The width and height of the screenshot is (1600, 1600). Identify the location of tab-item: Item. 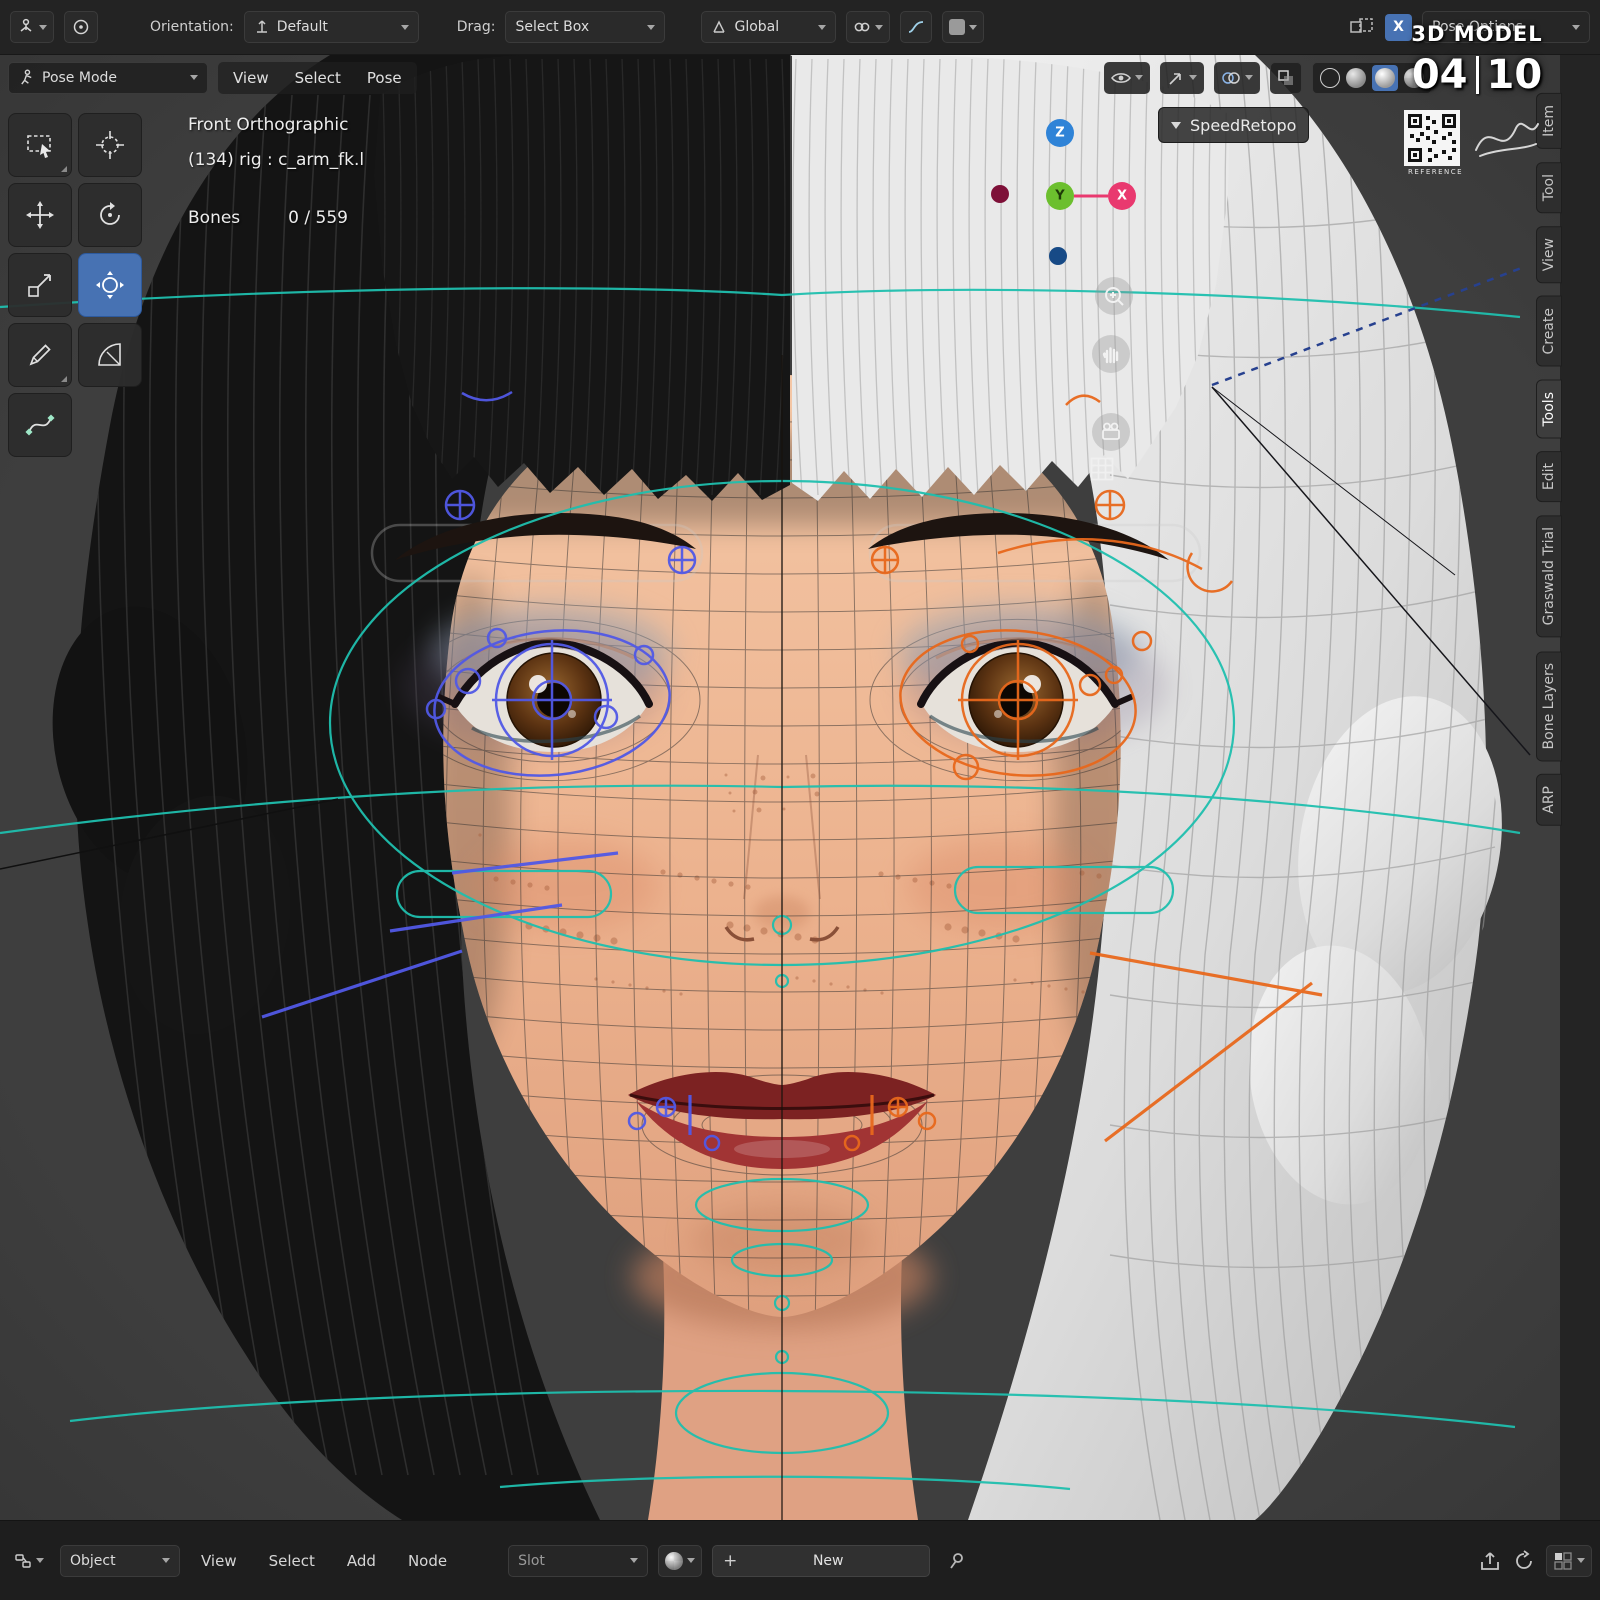
(1549, 121).